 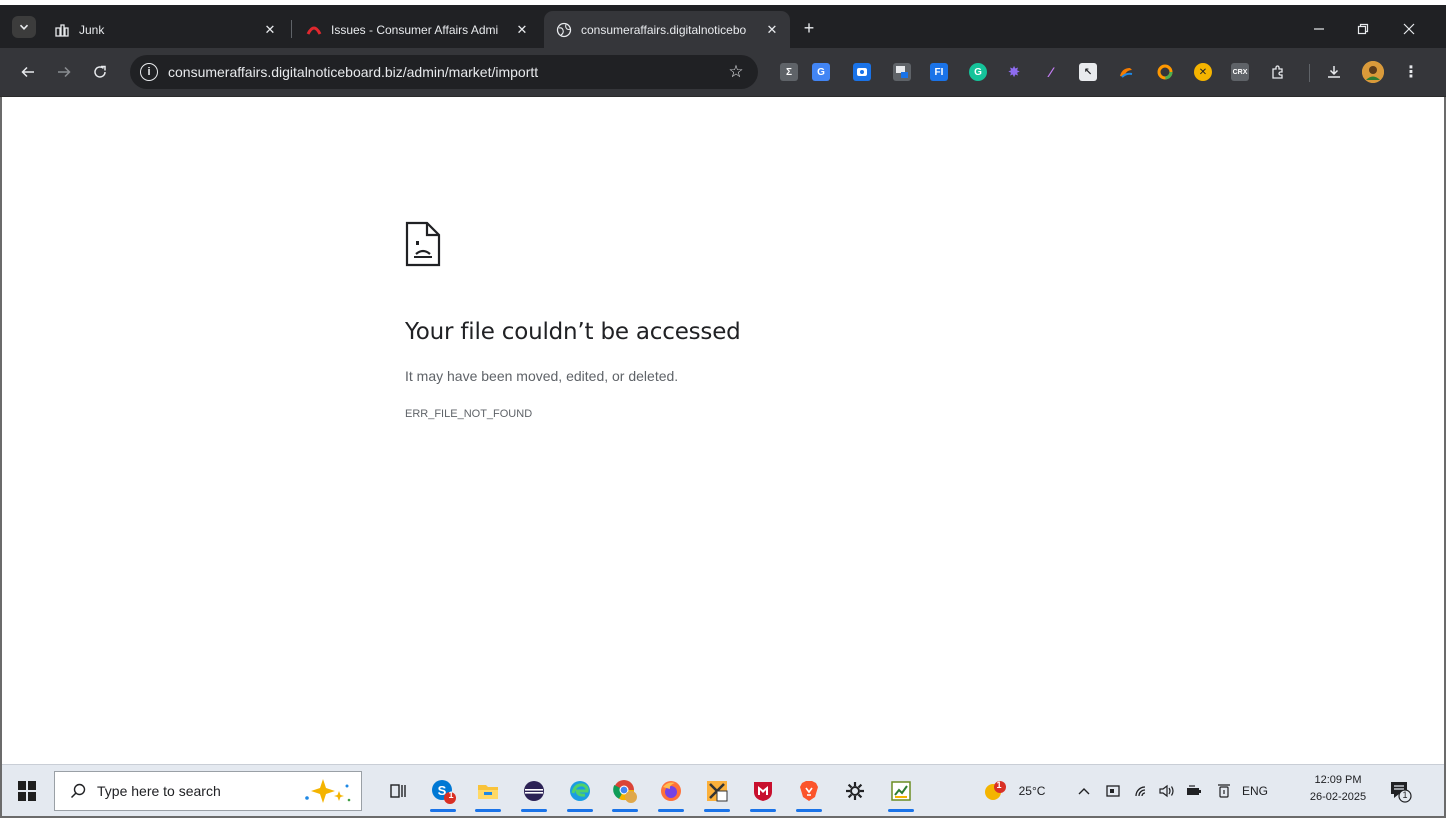 I want to click on firefox-app-button, so click(x=671, y=793).